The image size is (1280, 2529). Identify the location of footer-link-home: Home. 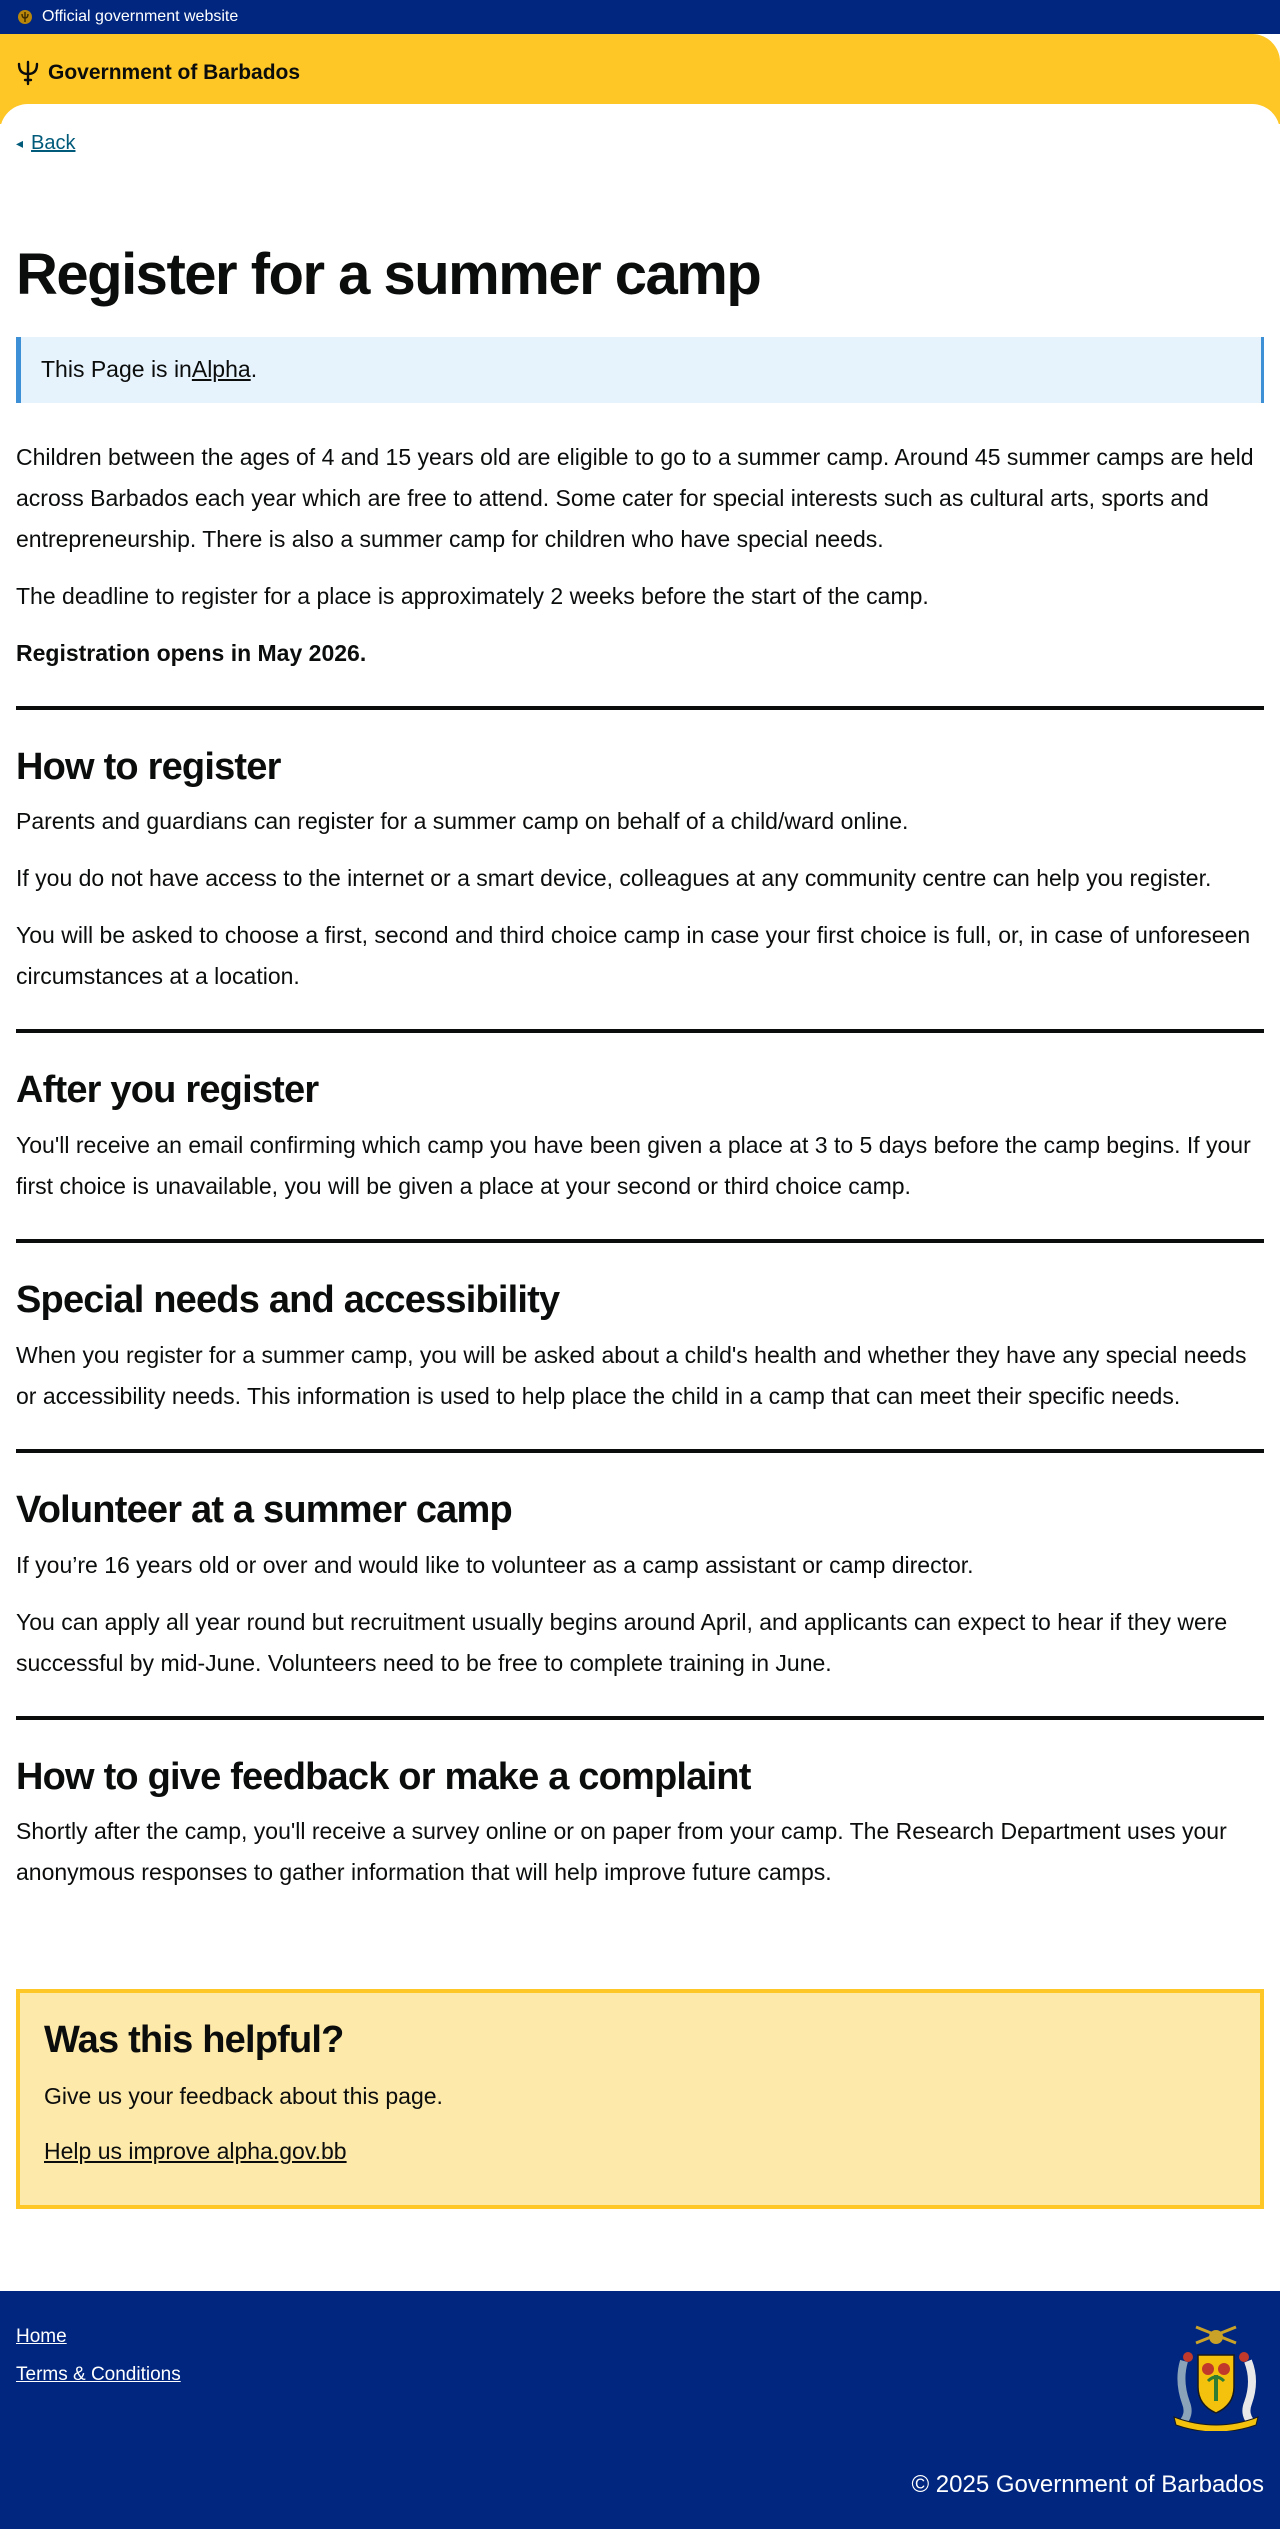
(640, 2337).